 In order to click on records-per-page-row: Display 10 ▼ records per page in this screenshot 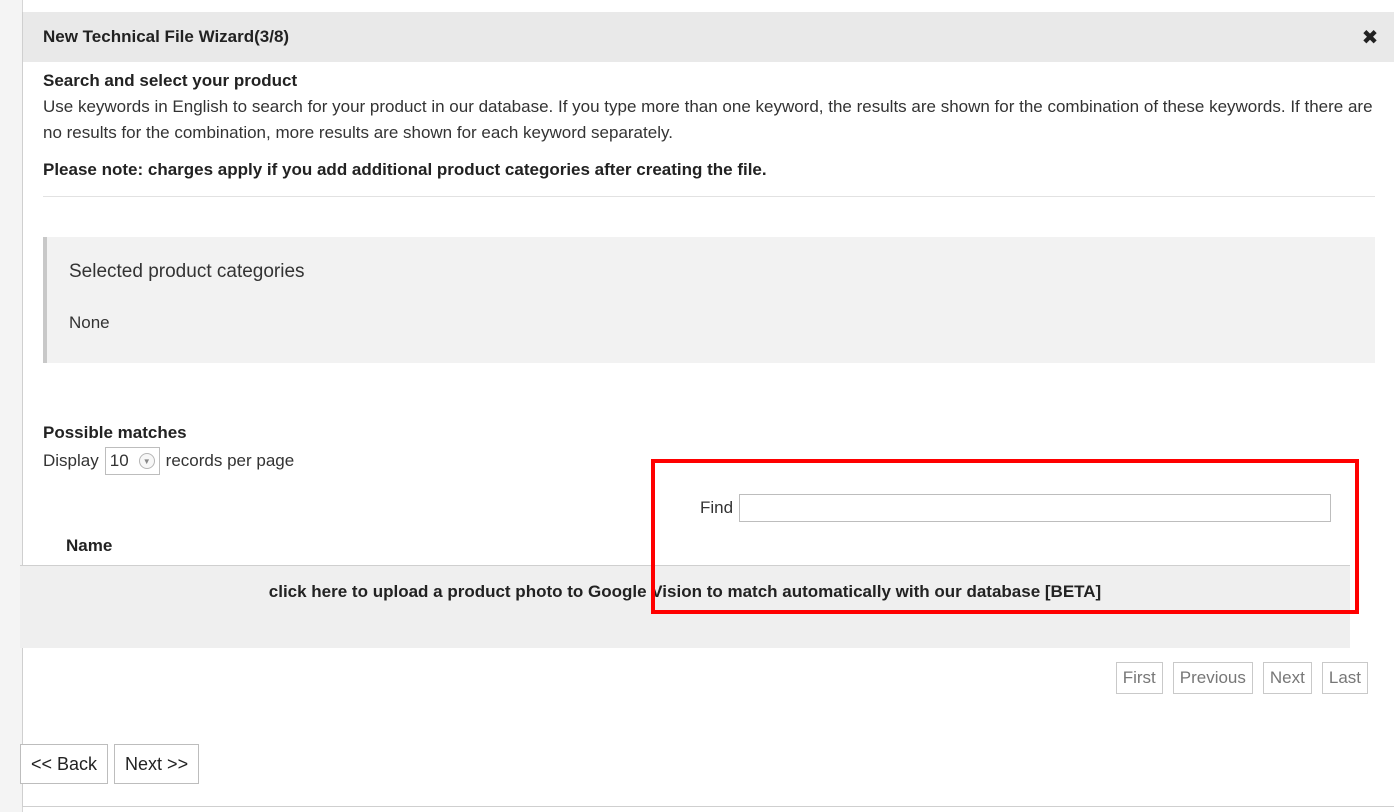, I will do `click(709, 461)`.